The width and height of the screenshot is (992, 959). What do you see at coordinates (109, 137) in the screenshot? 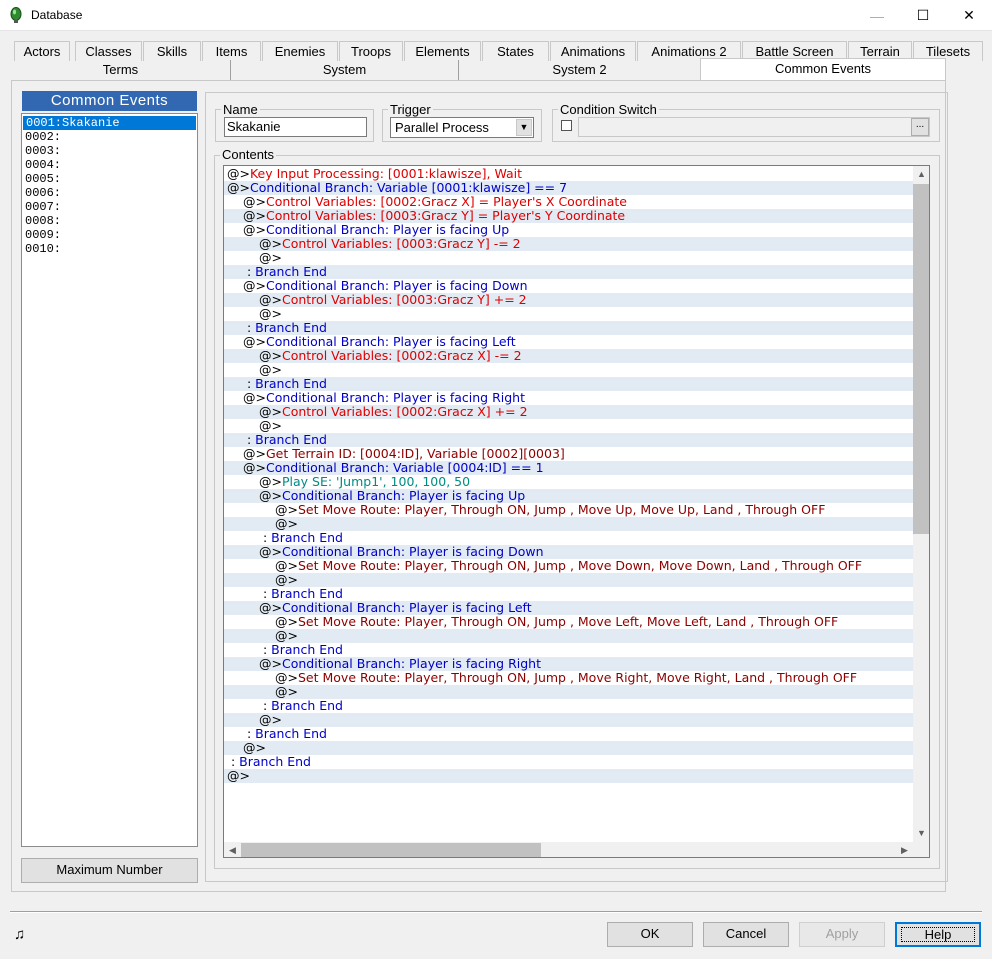
I see `list-item: 0002:` at bounding box center [109, 137].